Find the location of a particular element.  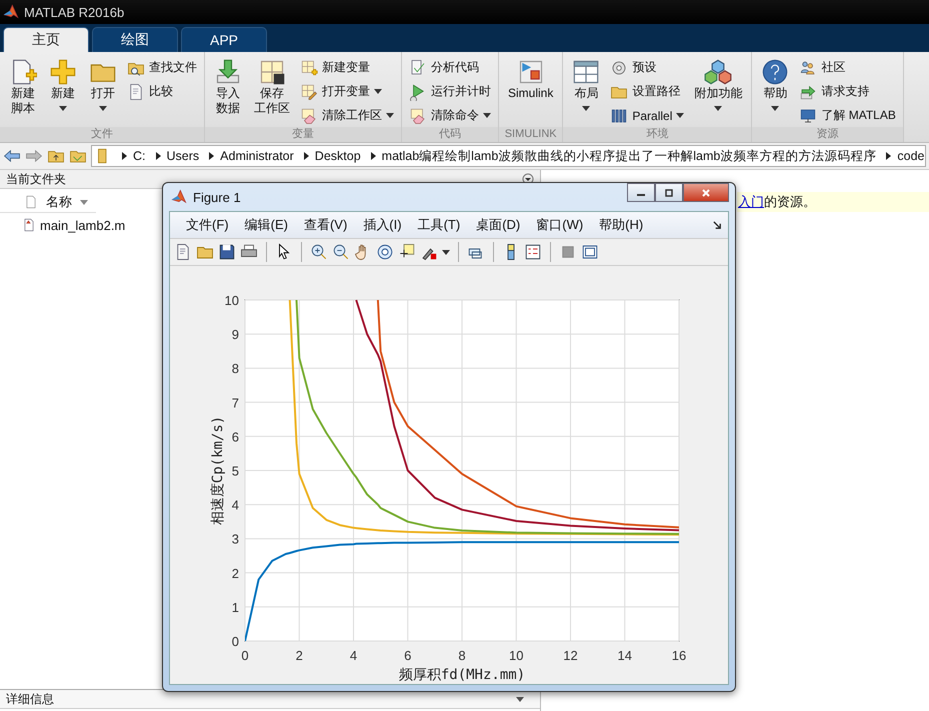

close-icon is located at coordinates (706, 192).